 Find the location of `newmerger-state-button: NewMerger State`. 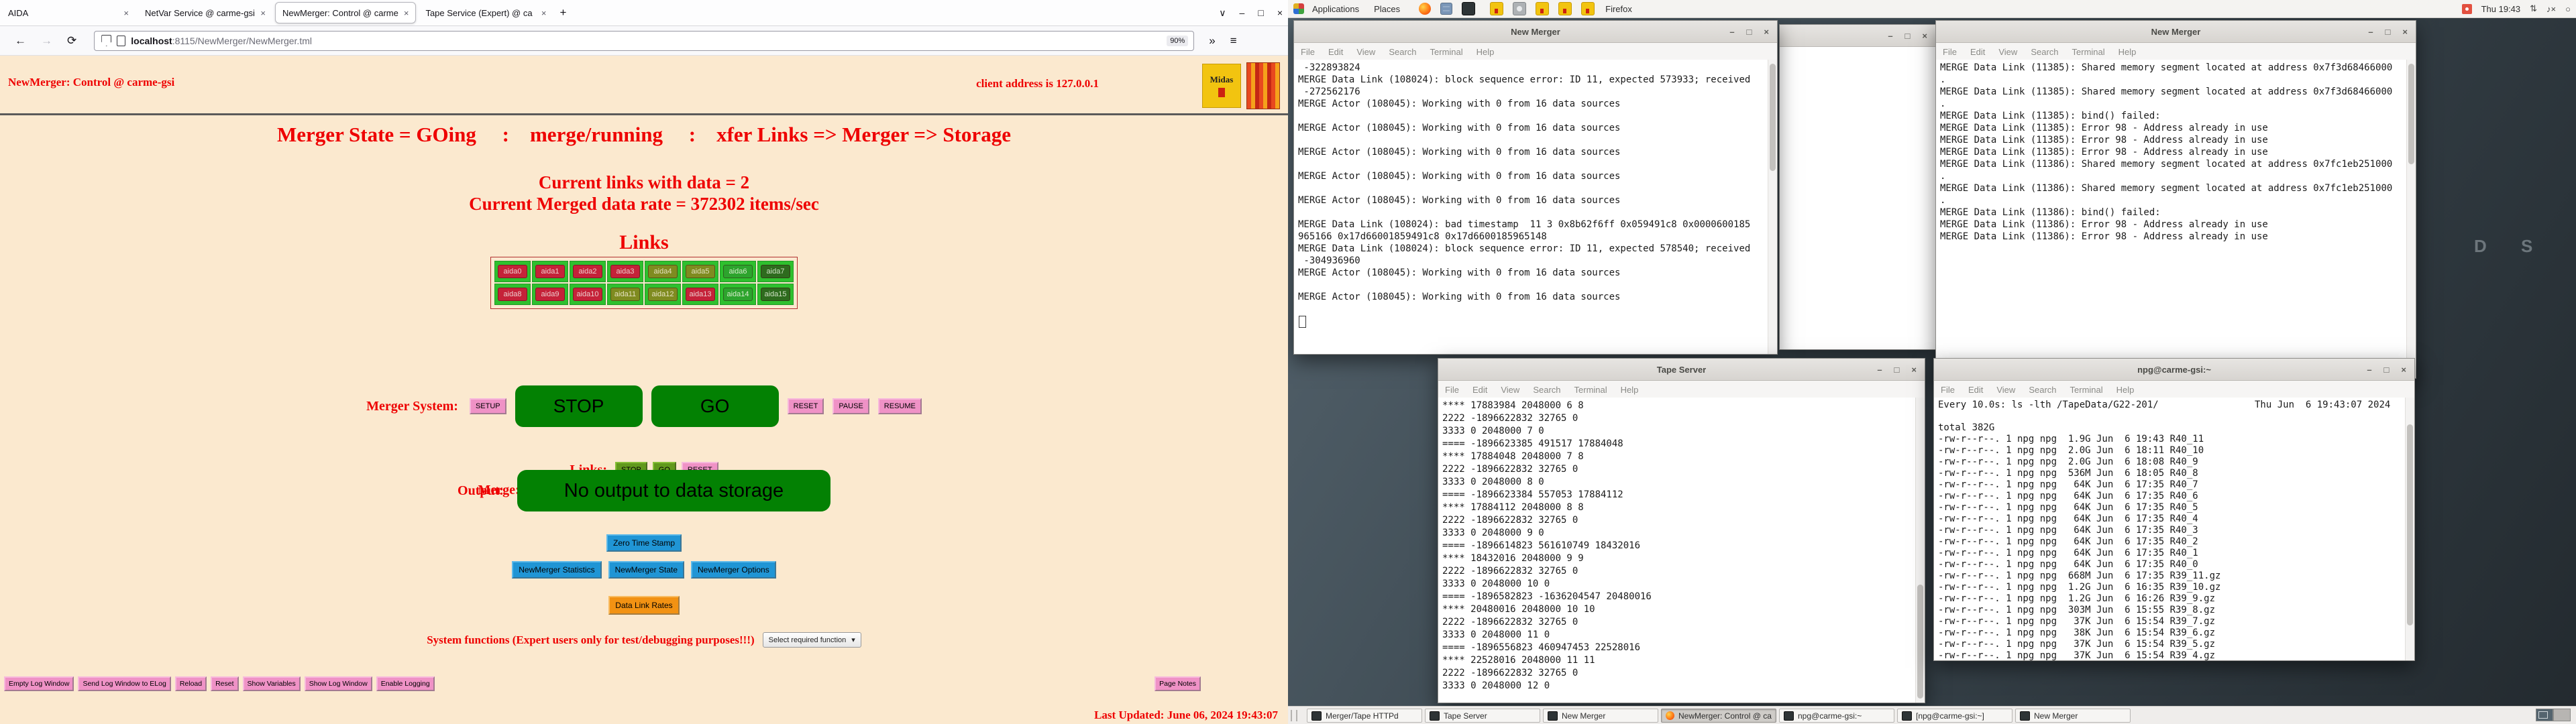

newmerger-state-button: NewMerger State is located at coordinates (646, 570).